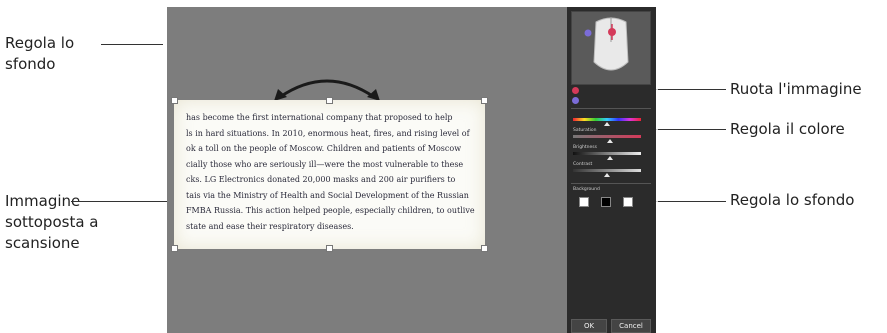 This screenshot has height=333, width=887. I want to click on scan-mode-button-a, so click(575, 90).